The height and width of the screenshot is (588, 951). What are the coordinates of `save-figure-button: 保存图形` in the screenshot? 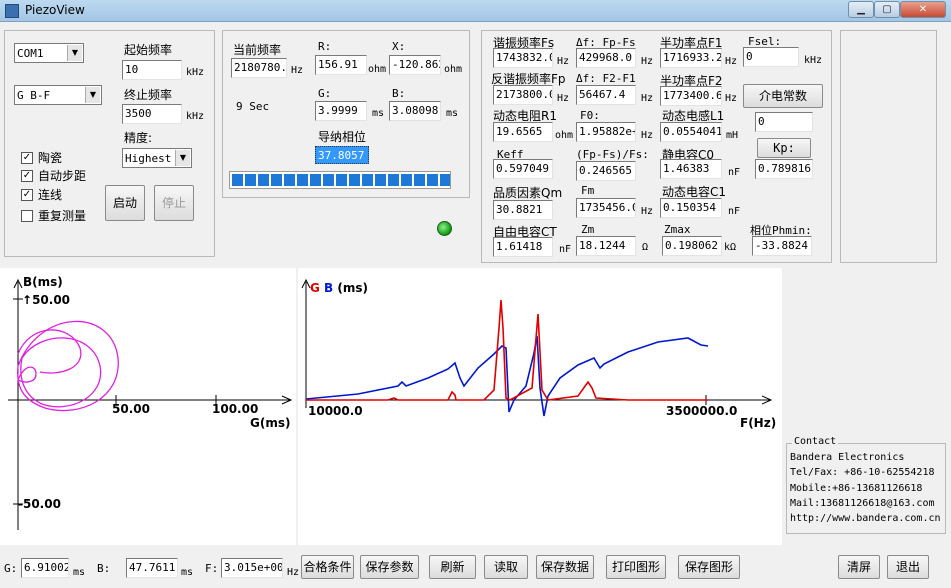 It's located at (709, 567).